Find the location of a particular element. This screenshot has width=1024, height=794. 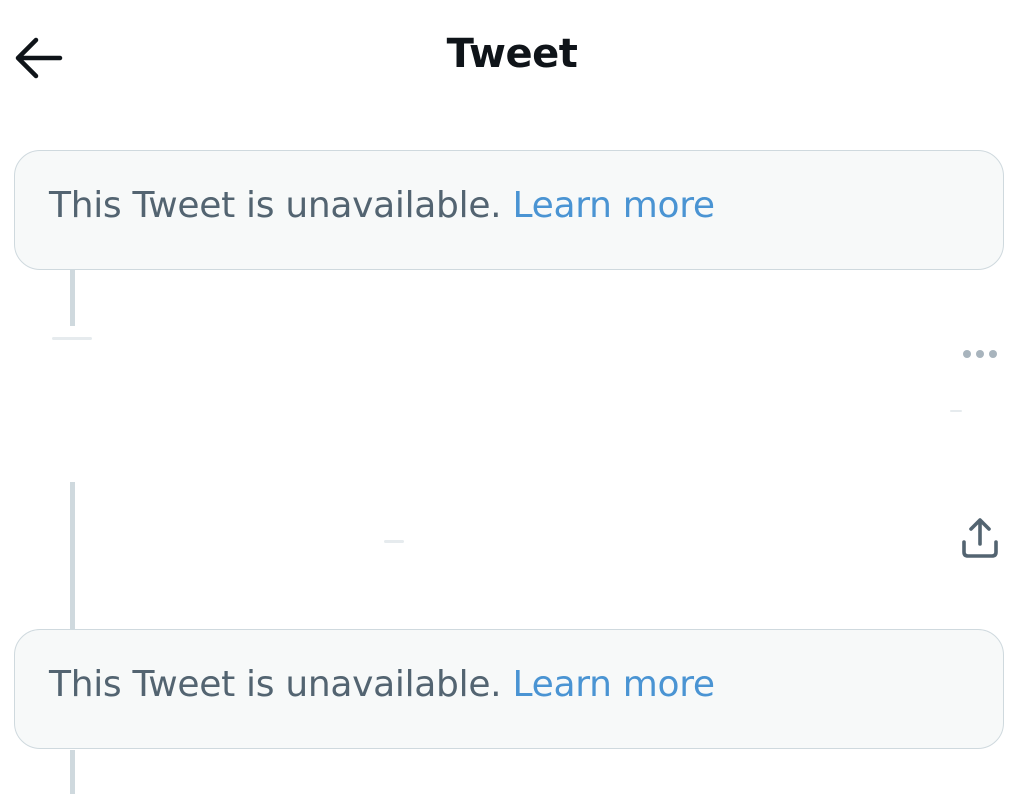

more-button is located at coordinates (981, 354).